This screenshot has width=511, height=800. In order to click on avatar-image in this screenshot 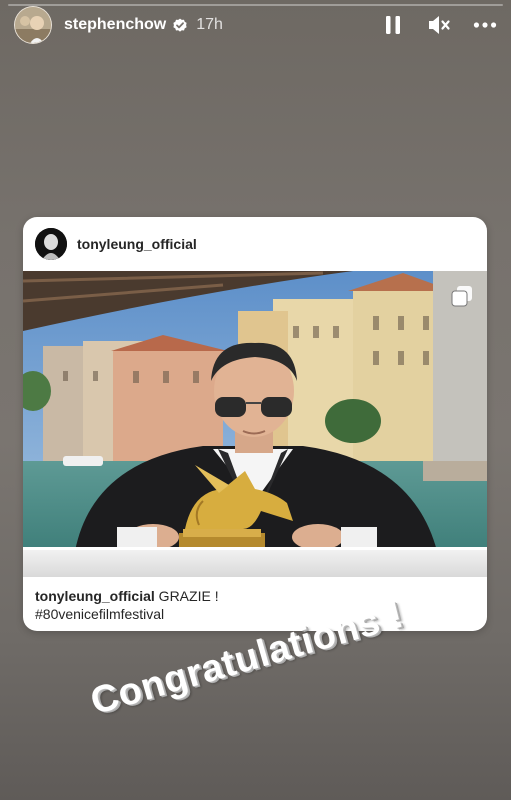, I will do `click(33, 25)`.